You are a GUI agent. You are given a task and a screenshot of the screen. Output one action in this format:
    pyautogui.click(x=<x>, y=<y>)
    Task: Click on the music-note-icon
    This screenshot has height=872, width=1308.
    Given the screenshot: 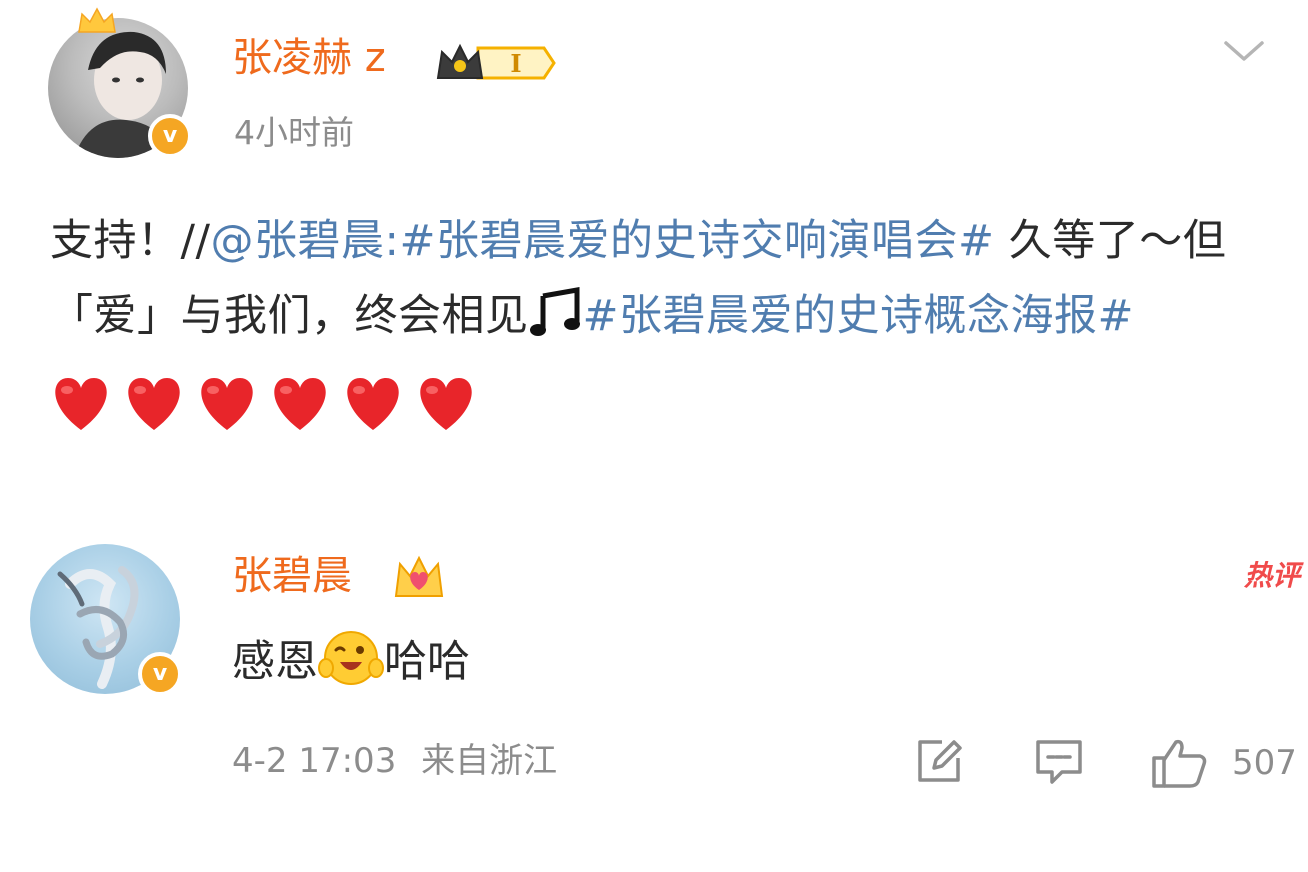 What is the action you would take?
    pyautogui.click(x=554, y=311)
    